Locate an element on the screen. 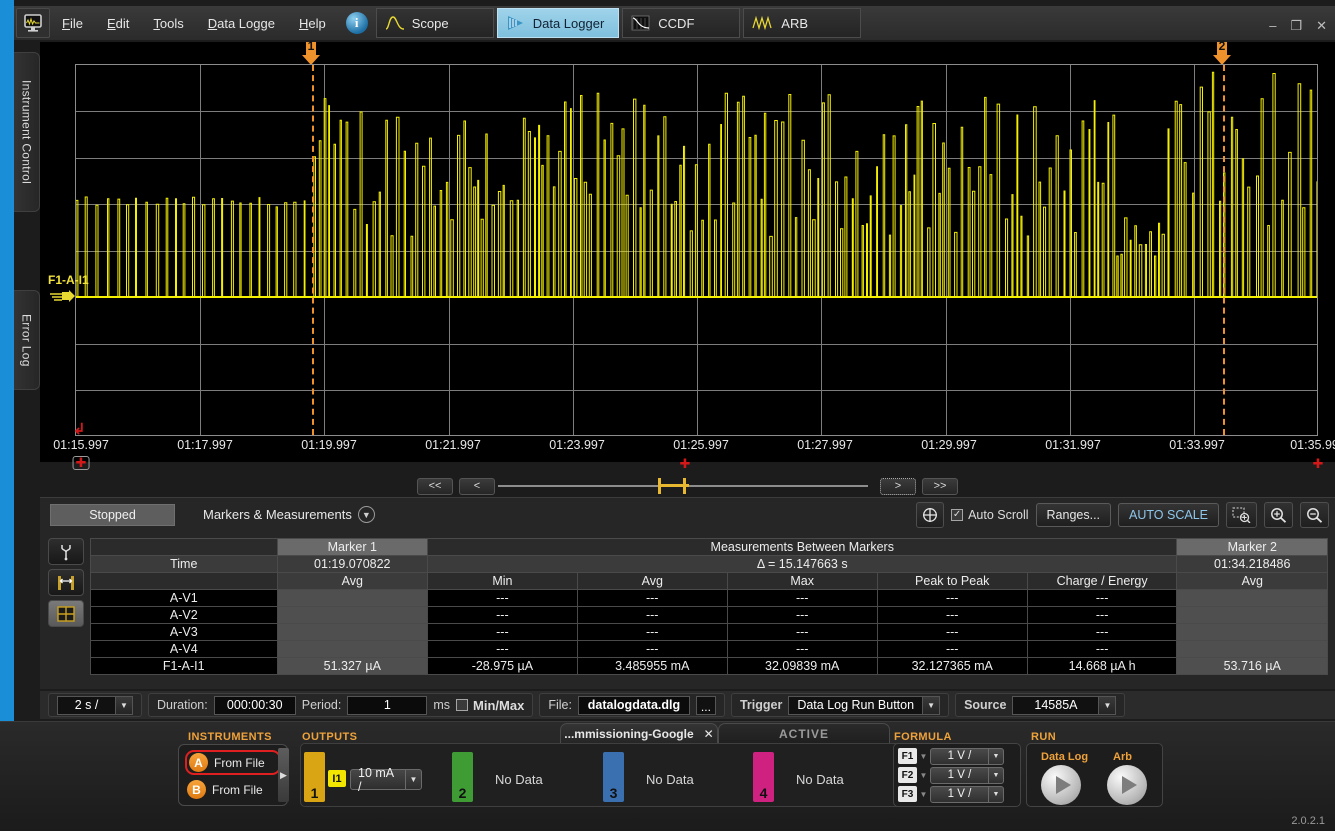 This screenshot has width=1335, height=831. instrument-logo-icon is located at coordinates (33, 23).